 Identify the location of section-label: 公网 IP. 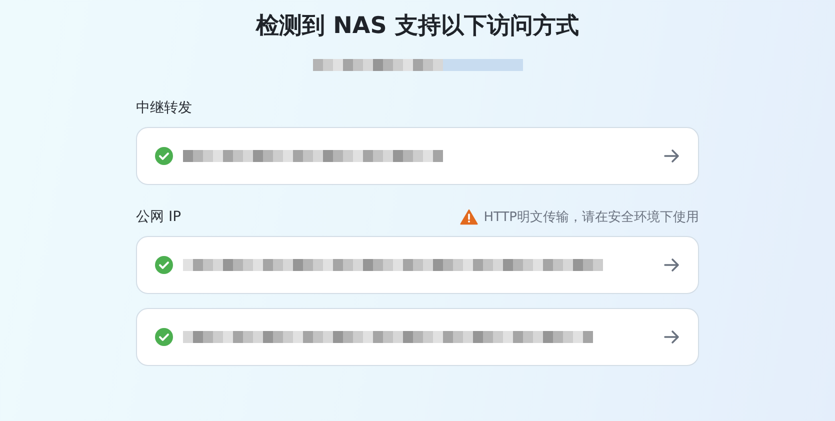
(159, 217).